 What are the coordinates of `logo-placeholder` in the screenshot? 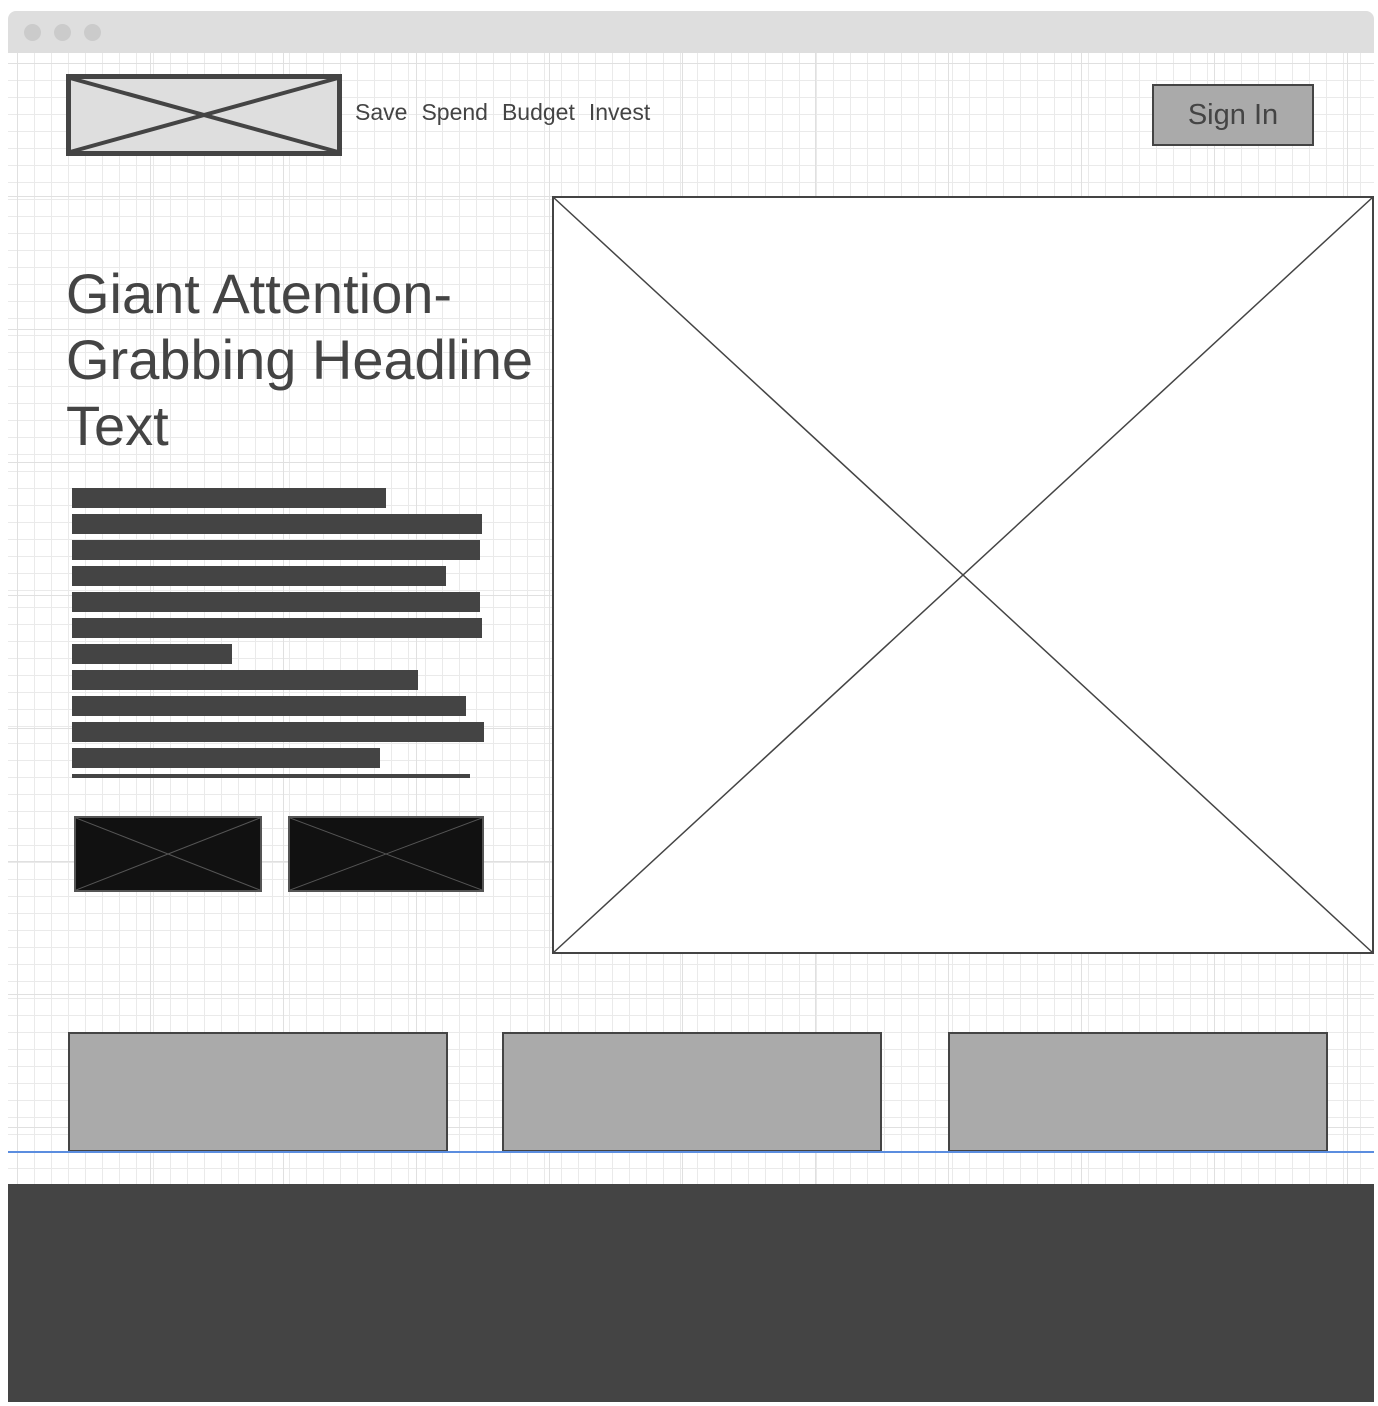 It's located at (204, 115).